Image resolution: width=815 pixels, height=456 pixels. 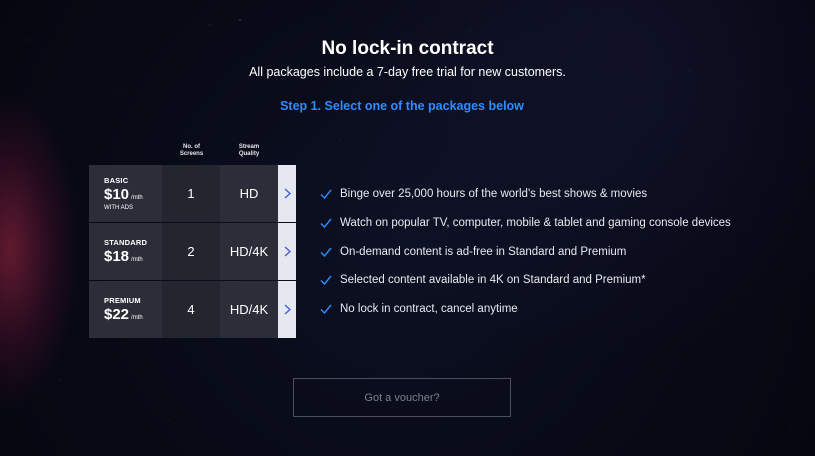 I want to click on package-note: WITH ADS, so click(x=119, y=208).